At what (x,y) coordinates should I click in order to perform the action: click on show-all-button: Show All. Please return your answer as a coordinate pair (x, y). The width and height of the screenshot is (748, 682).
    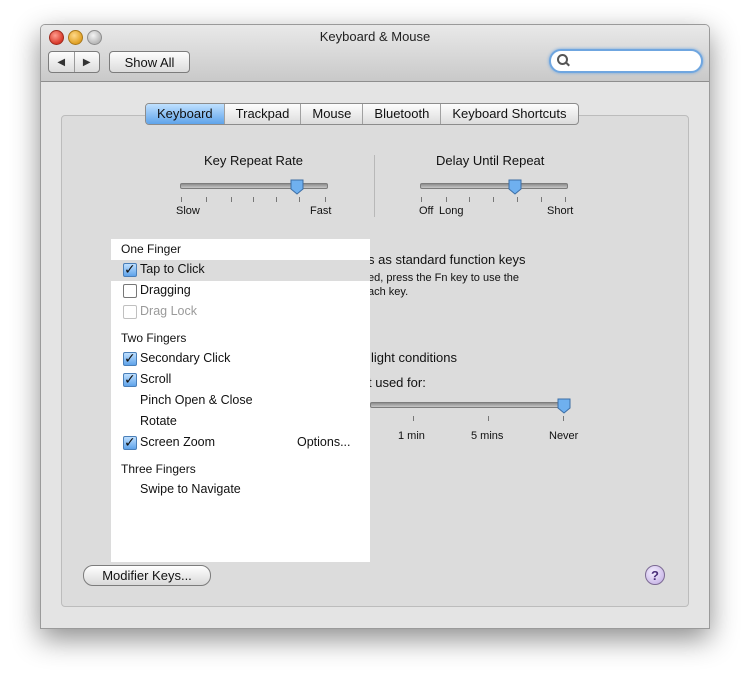
    Looking at the image, I should click on (149, 62).